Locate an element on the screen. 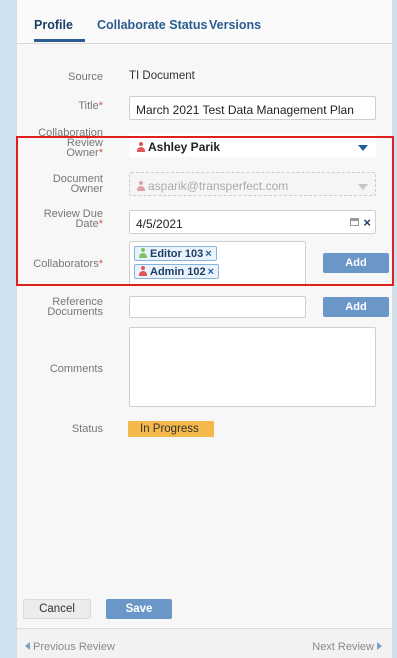 The image size is (397, 658). document-owner-select: asparik@transperfect.com is located at coordinates (252, 184).